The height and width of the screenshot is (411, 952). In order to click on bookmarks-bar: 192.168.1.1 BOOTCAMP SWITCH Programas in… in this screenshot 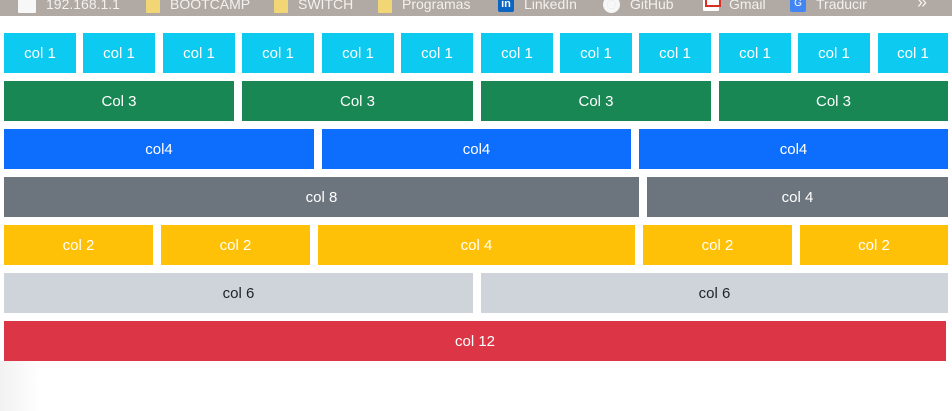, I will do `click(476, 8)`.